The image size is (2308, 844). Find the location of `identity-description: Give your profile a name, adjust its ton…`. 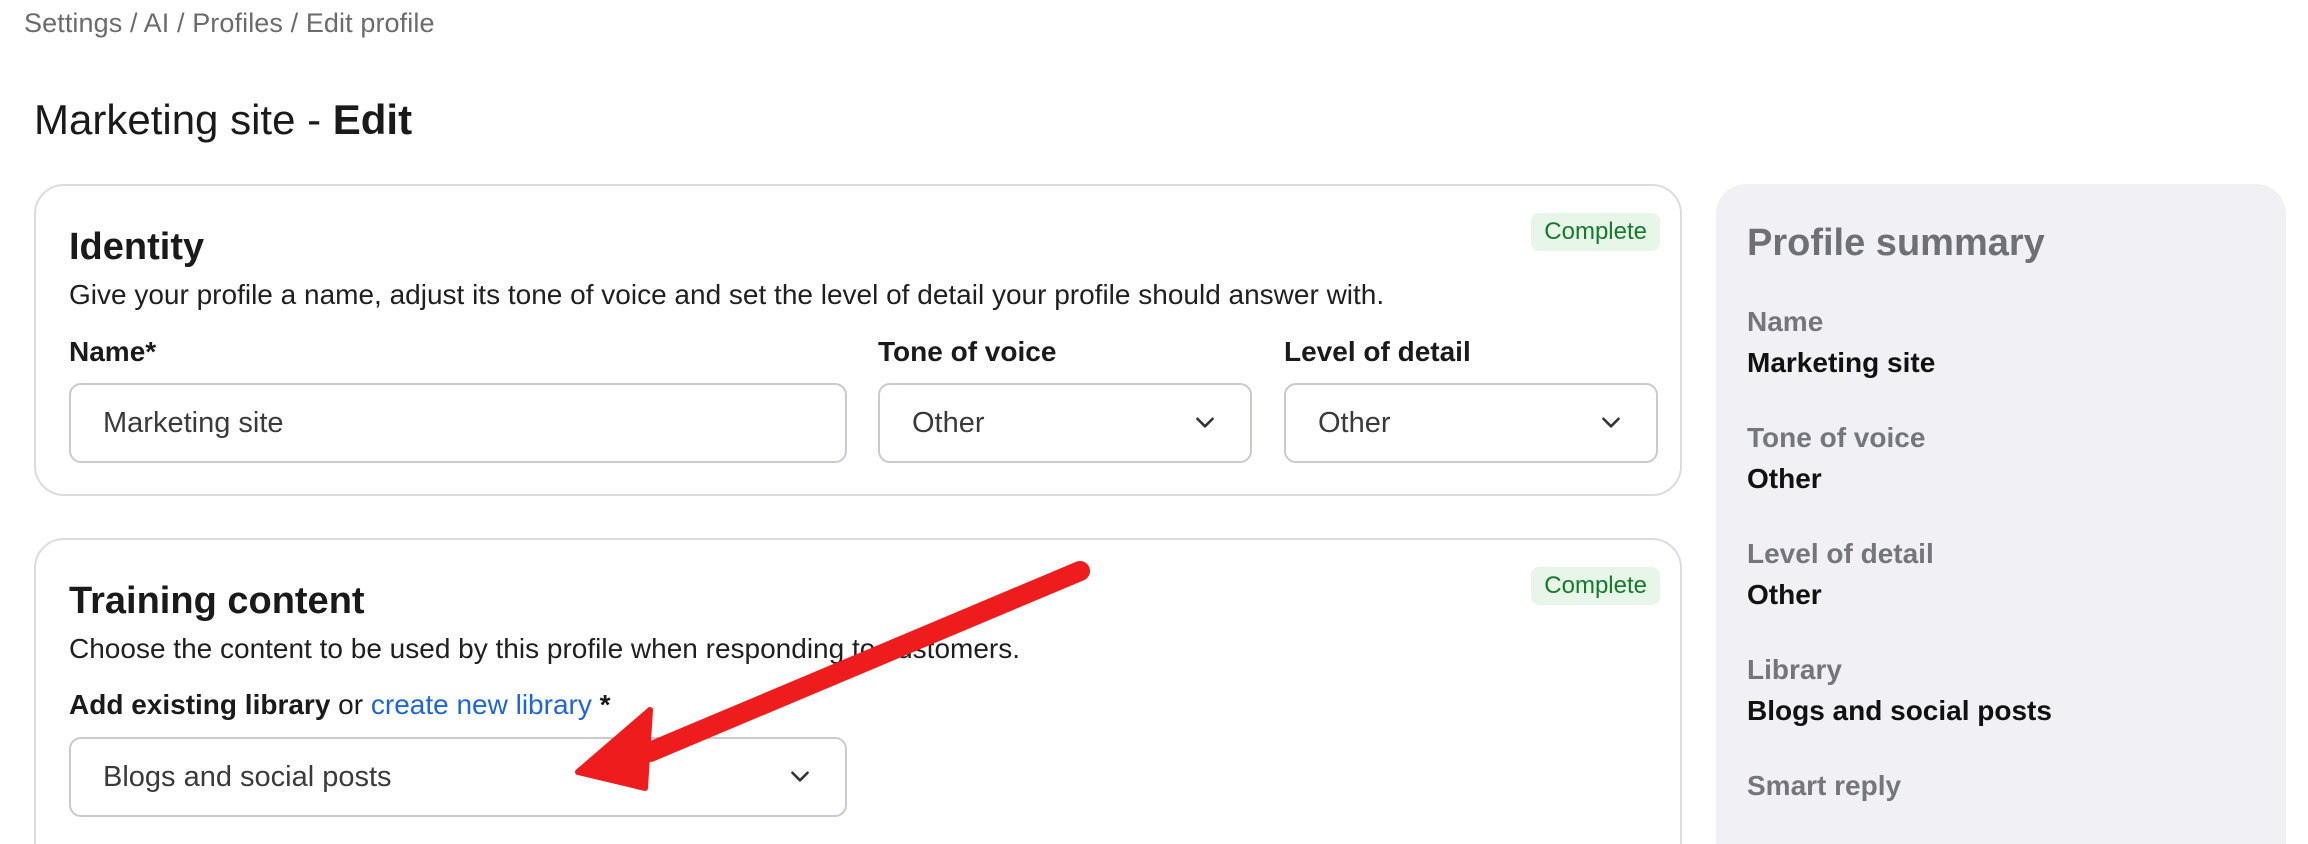

identity-description: Give your profile a name, adjust its ton… is located at coordinates (727, 294).